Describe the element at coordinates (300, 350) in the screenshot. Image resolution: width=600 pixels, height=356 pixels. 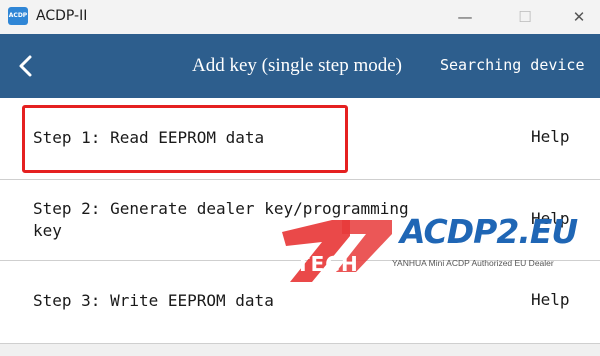
I see `bottom-strip` at that location.